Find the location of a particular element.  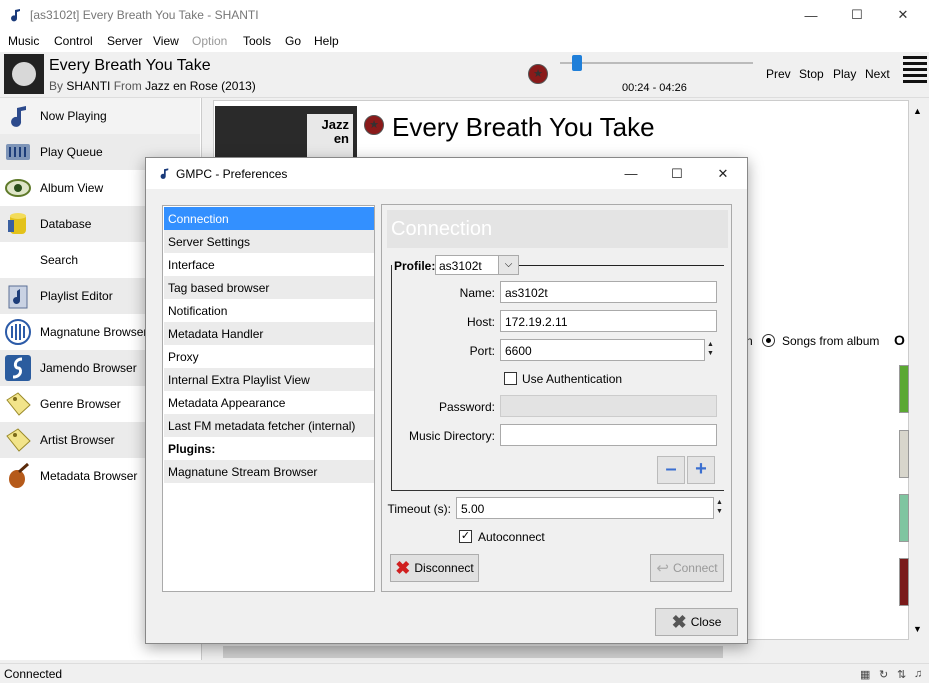

close-button: ✖ Close is located at coordinates (696, 622).